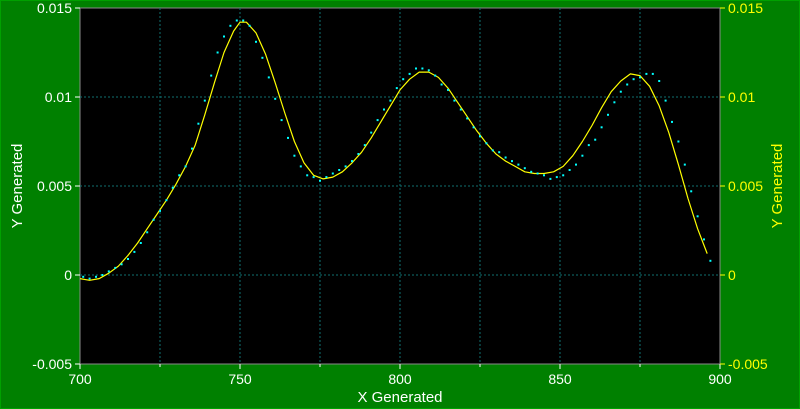  What do you see at coordinates (741, 97) in the screenshot?
I see `y-tick-label-right: 0.01` at bounding box center [741, 97].